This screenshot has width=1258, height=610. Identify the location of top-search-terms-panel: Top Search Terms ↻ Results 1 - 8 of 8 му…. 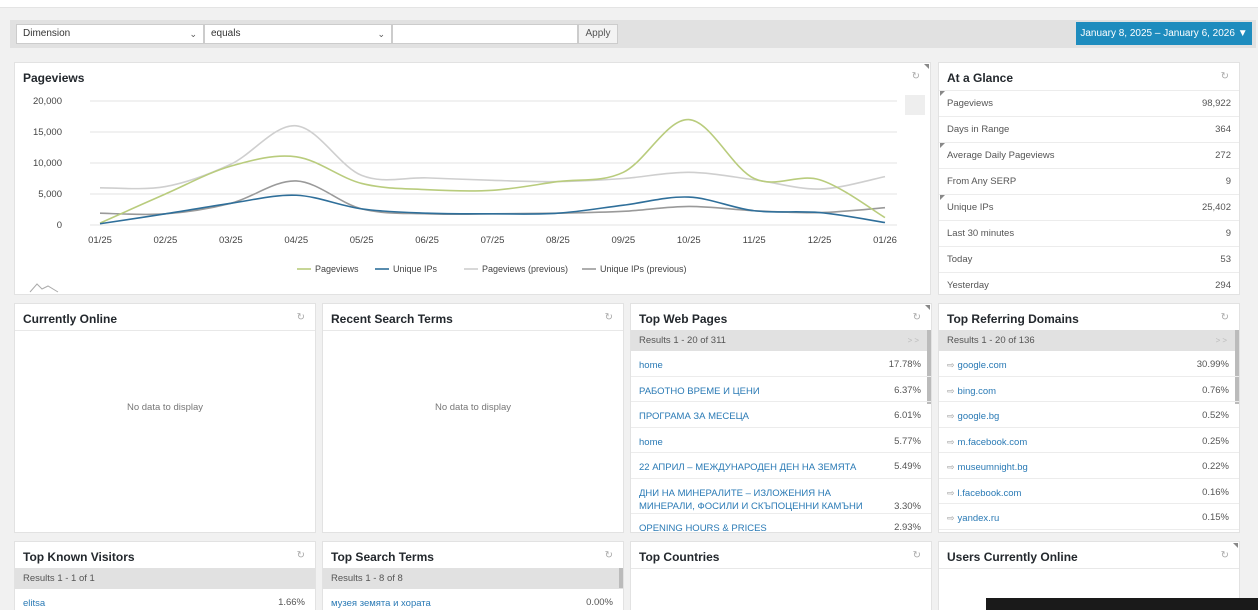
(473, 575).